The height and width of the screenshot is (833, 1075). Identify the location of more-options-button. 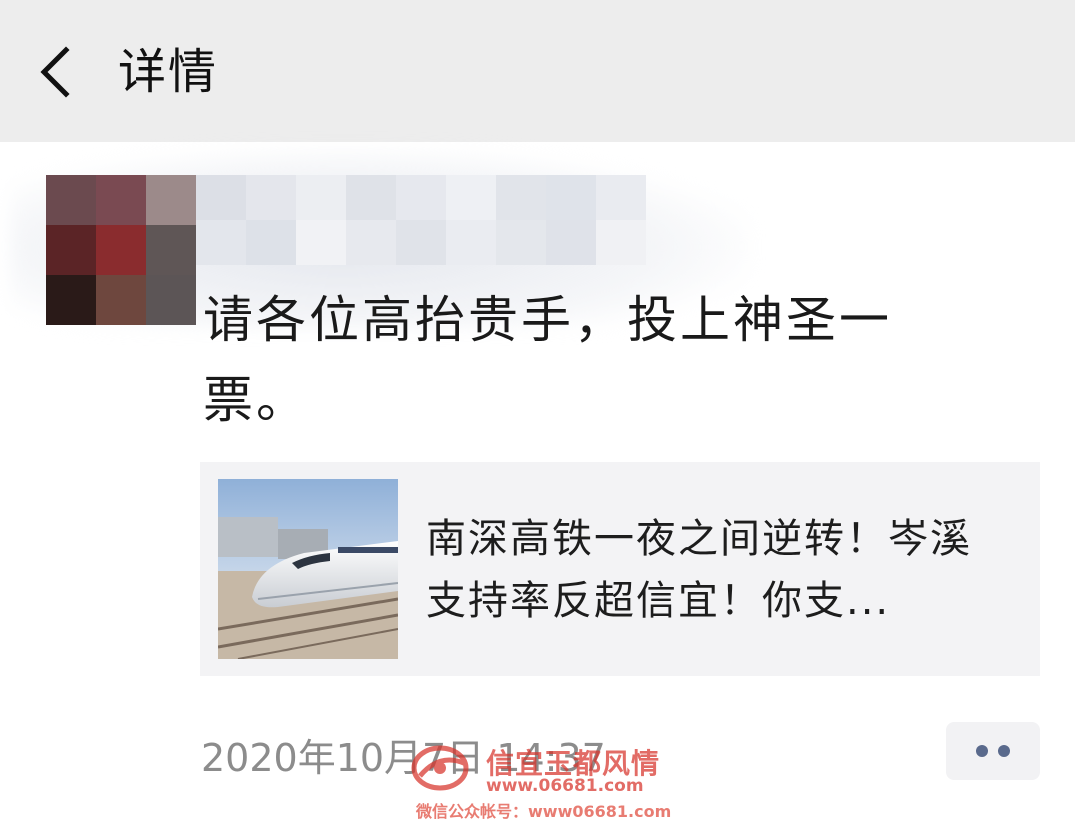
(993, 751).